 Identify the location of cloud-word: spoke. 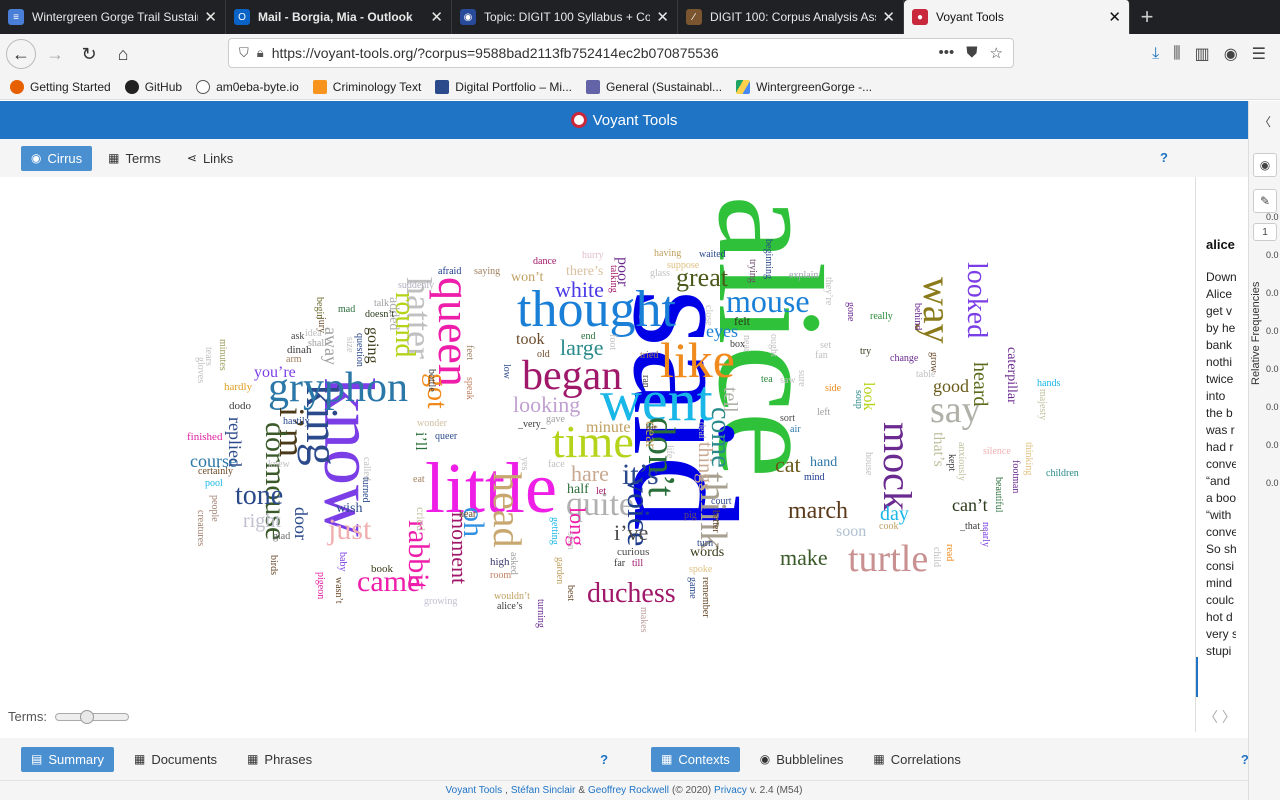
(700, 570).